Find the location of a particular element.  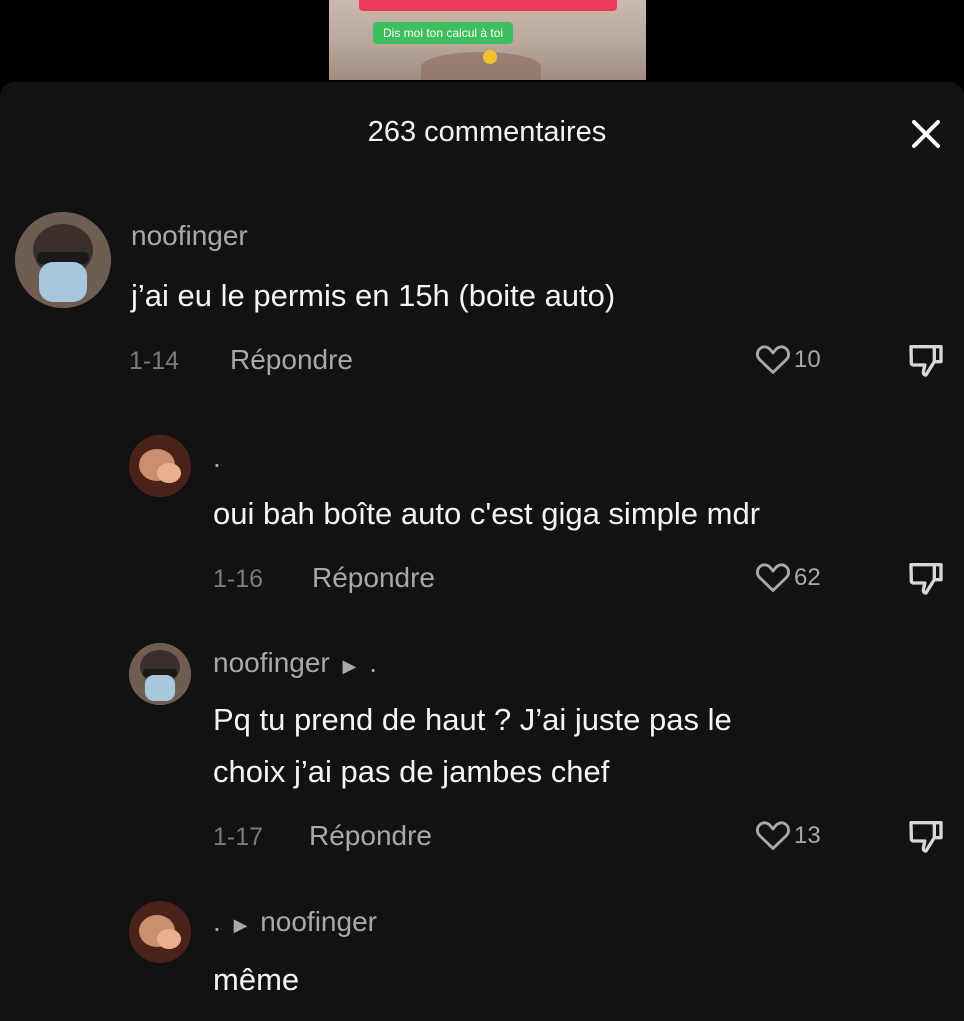

comment-text-line: choix j’ai pas de jambes chef is located at coordinates (411, 771).